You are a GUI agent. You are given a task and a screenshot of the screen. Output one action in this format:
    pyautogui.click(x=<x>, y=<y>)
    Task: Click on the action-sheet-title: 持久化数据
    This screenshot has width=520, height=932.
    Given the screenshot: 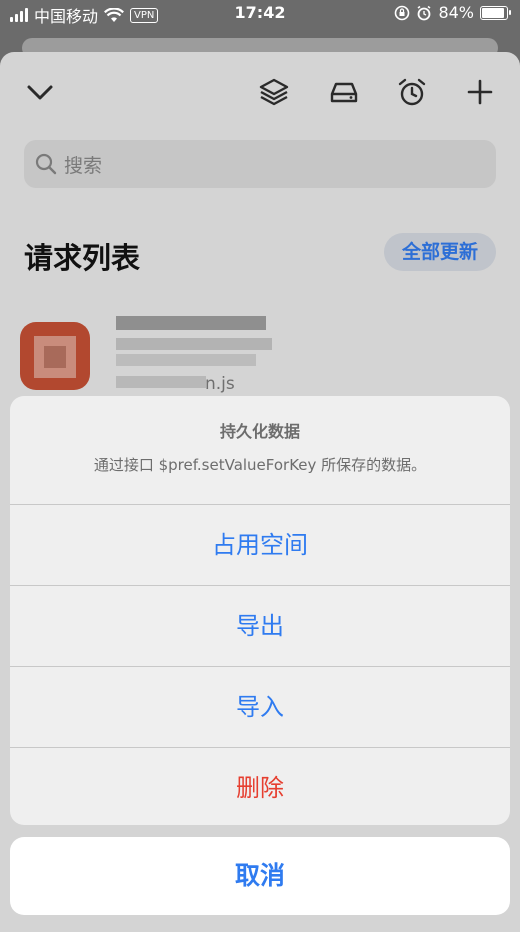 What is the action you would take?
    pyautogui.click(x=259, y=431)
    